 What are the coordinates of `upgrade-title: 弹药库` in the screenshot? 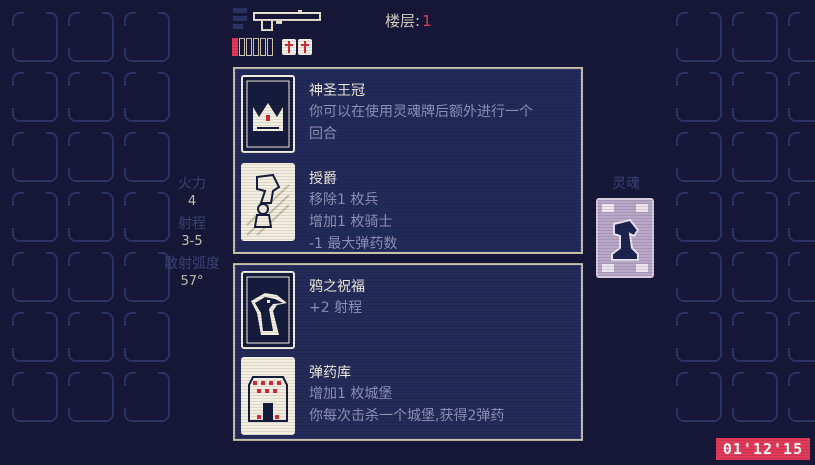 It's located at (330, 373).